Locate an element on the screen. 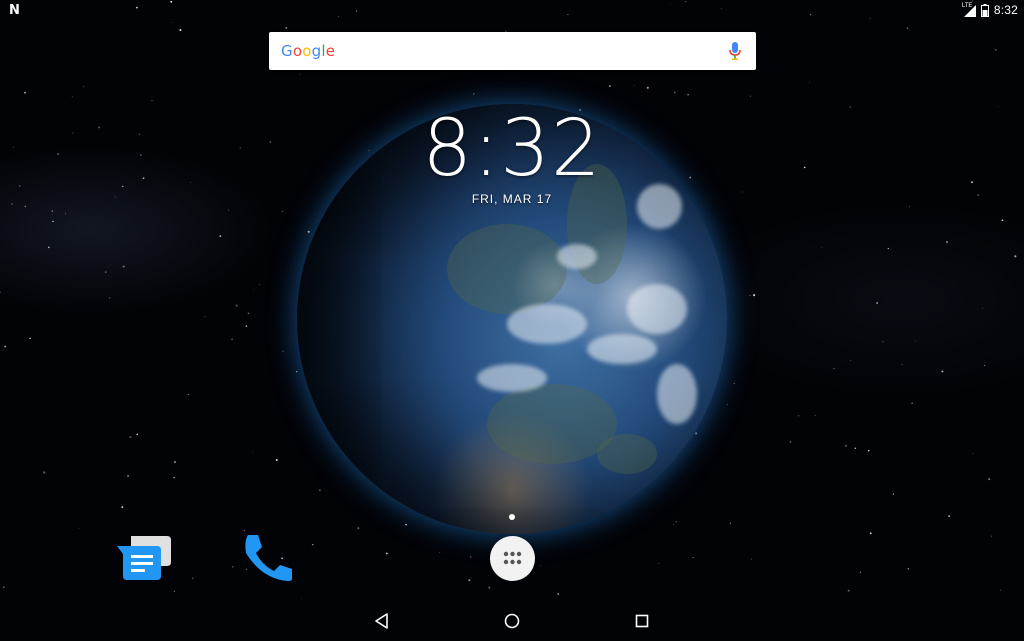 The height and width of the screenshot is (641, 1024). mic-icon is located at coordinates (735, 51).